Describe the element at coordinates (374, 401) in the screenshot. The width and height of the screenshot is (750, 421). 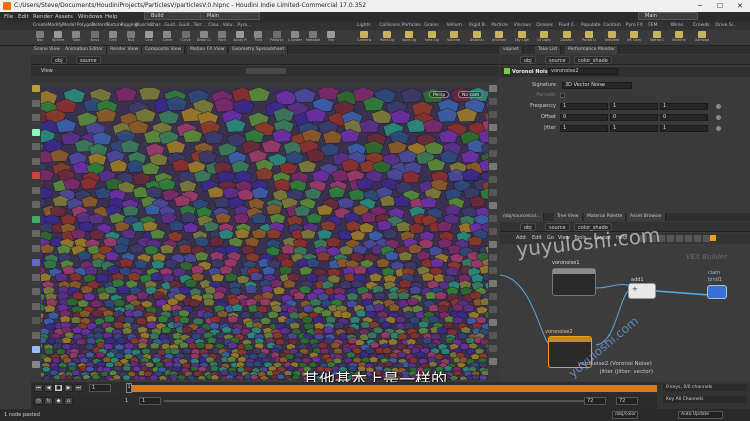
I see `range-slider` at that location.